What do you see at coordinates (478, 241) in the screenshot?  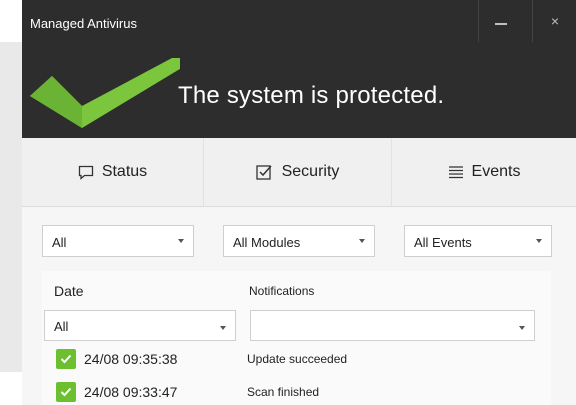 I see `event-filter-select: All Events` at bounding box center [478, 241].